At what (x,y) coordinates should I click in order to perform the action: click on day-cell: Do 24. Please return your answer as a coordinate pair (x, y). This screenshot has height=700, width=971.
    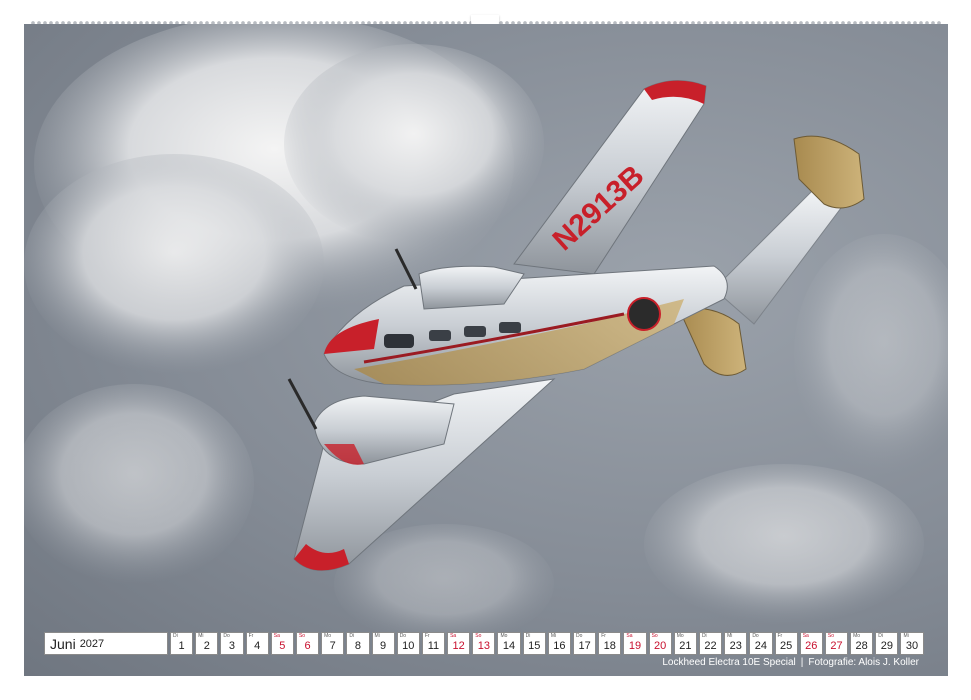
    Looking at the image, I should click on (761, 643).